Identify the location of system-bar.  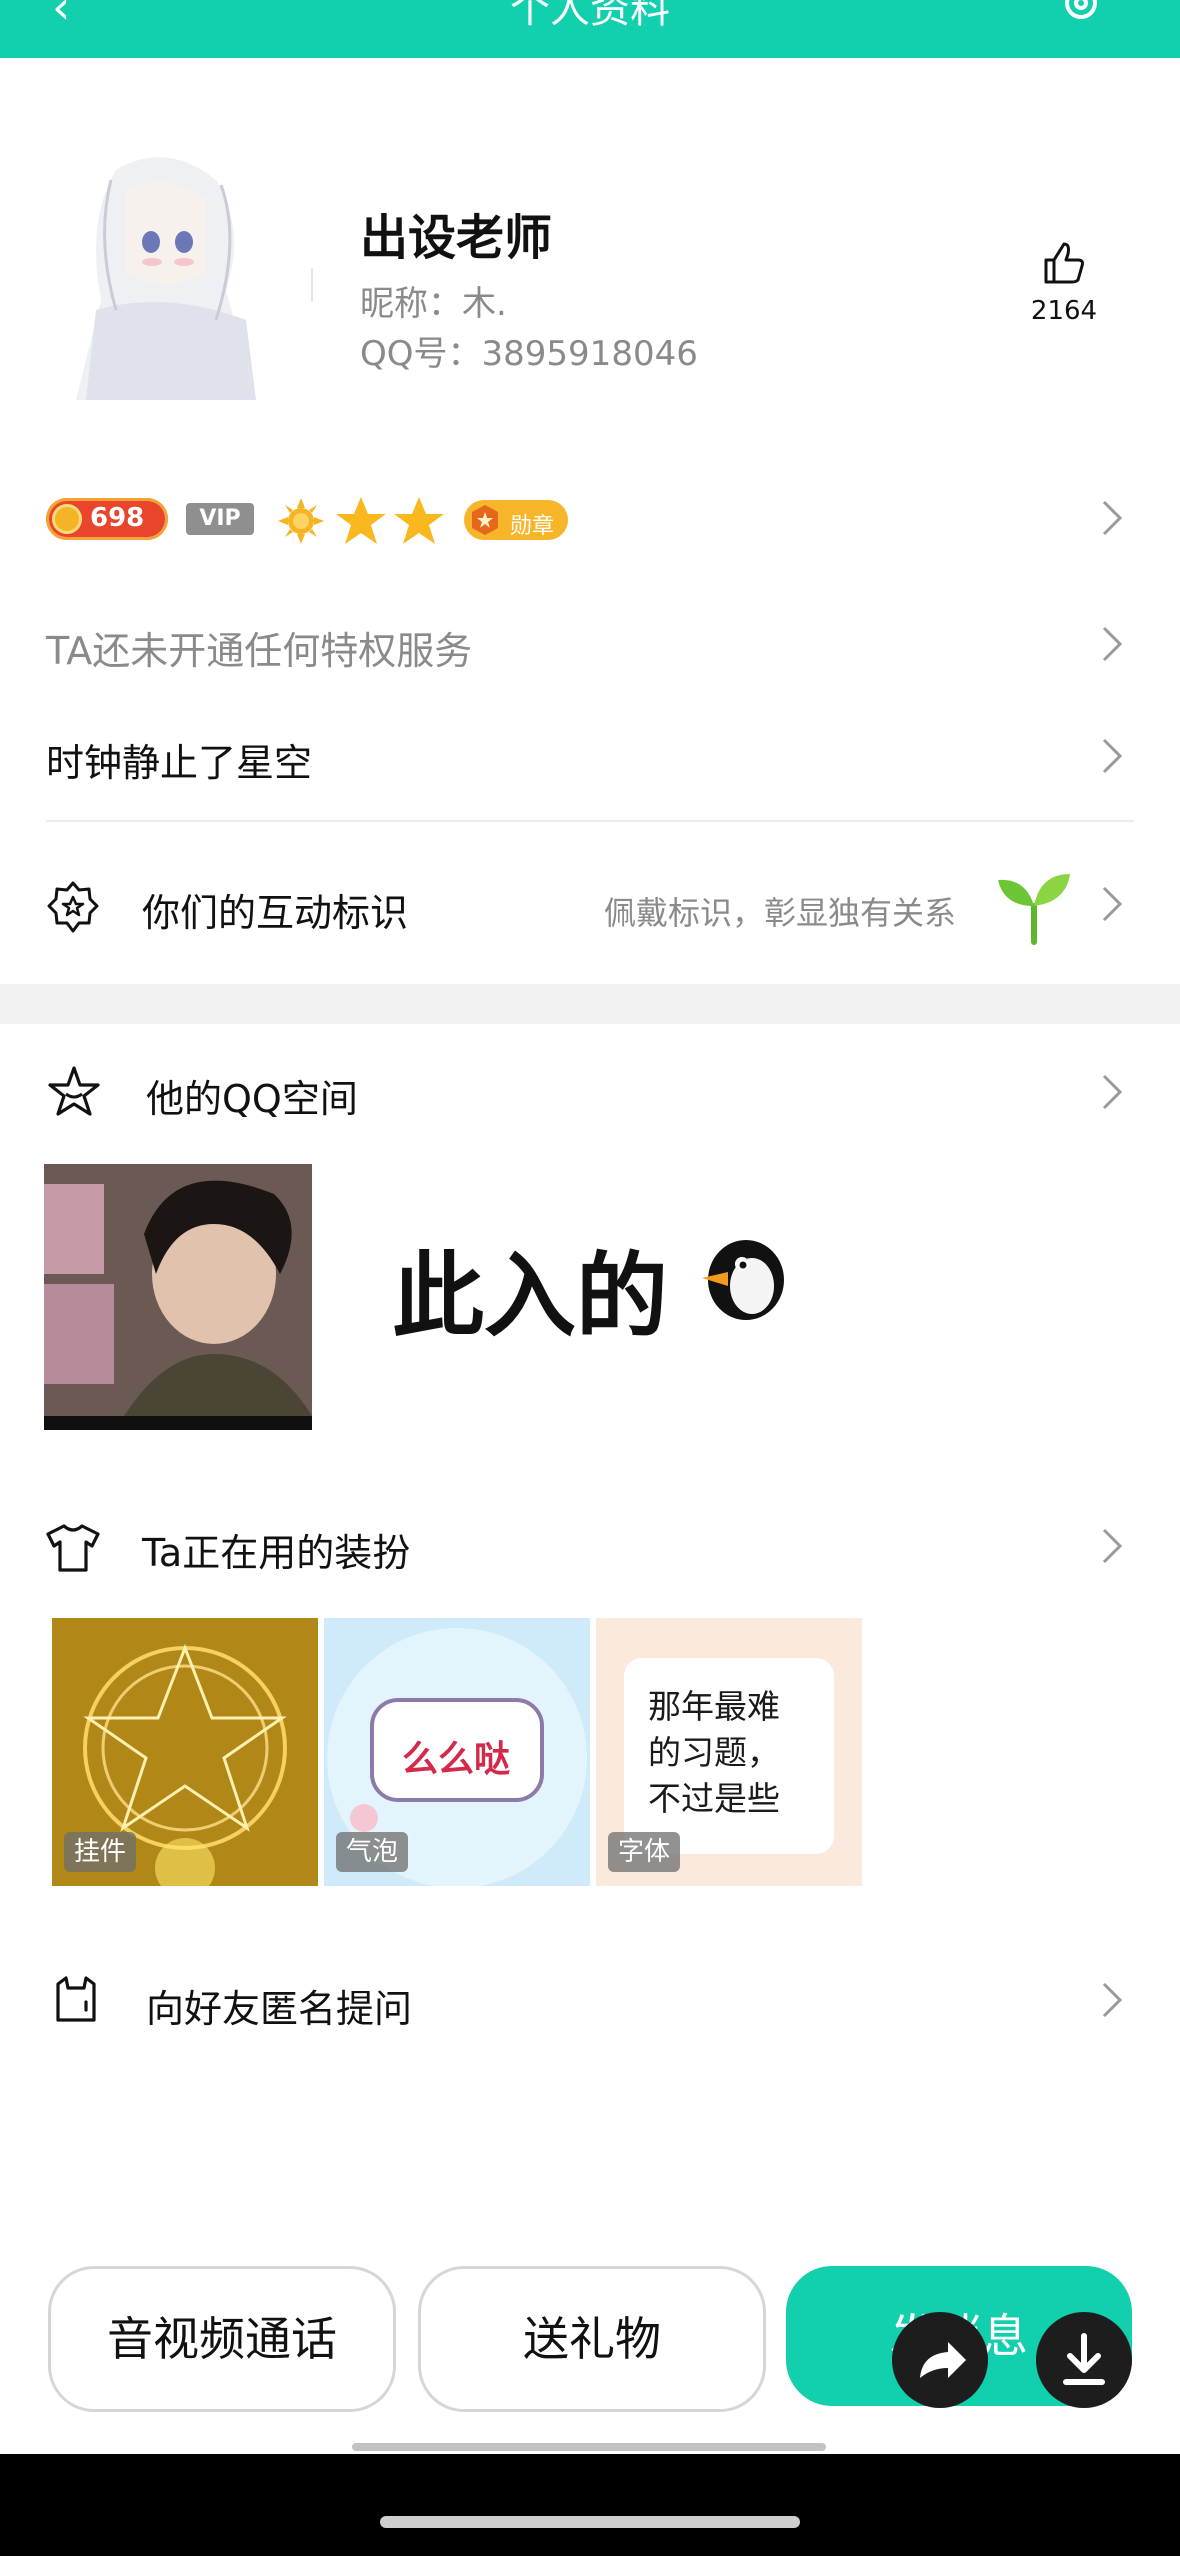
(590, 2505).